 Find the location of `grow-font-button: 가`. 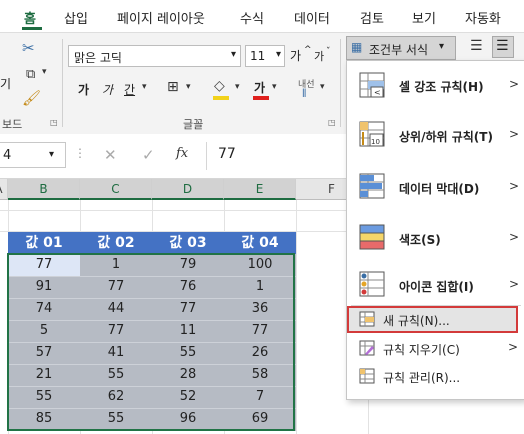

grow-font-button: 가 is located at coordinates (295, 55).